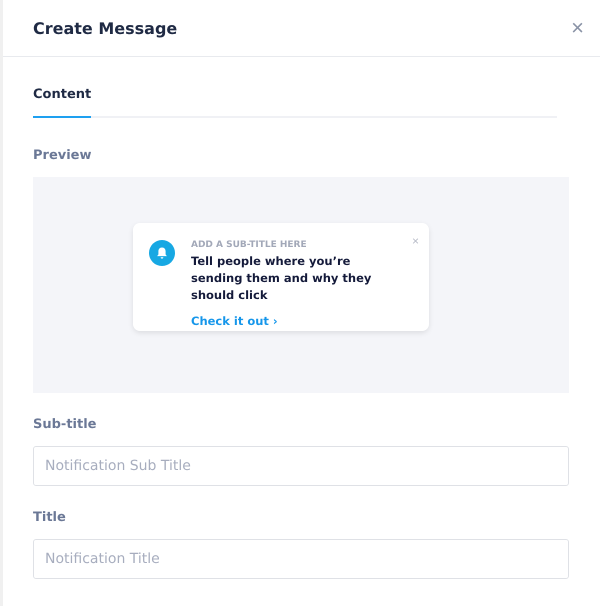 The height and width of the screenshot is (606, 600). I want to click on check-link: Check it out ›, so click(296, 321).